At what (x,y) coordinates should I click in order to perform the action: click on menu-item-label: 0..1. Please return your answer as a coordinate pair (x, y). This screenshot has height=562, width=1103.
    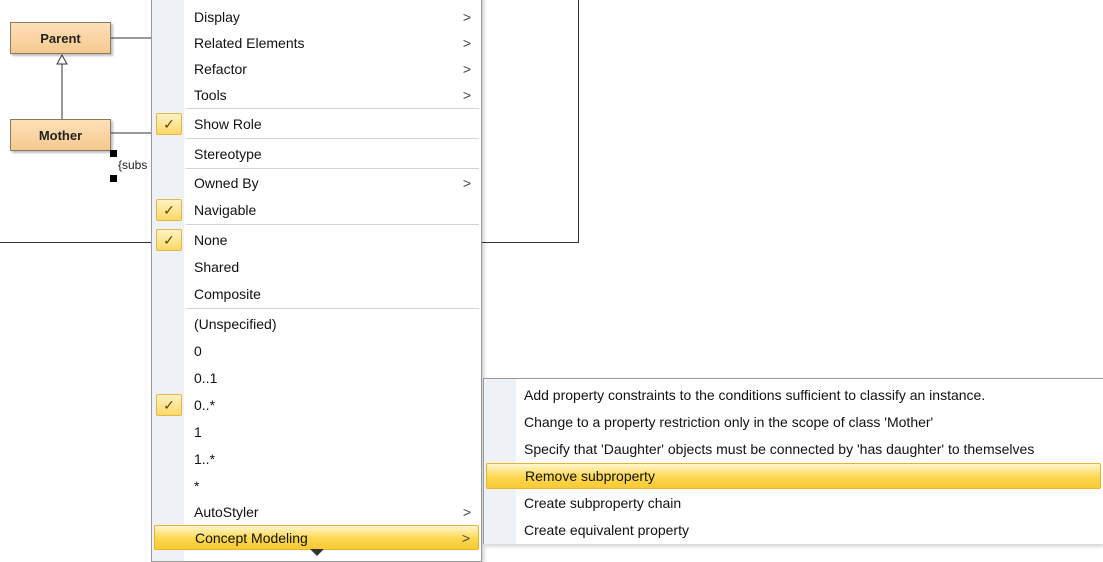
    Looking at the image, I should click on (206, 377).